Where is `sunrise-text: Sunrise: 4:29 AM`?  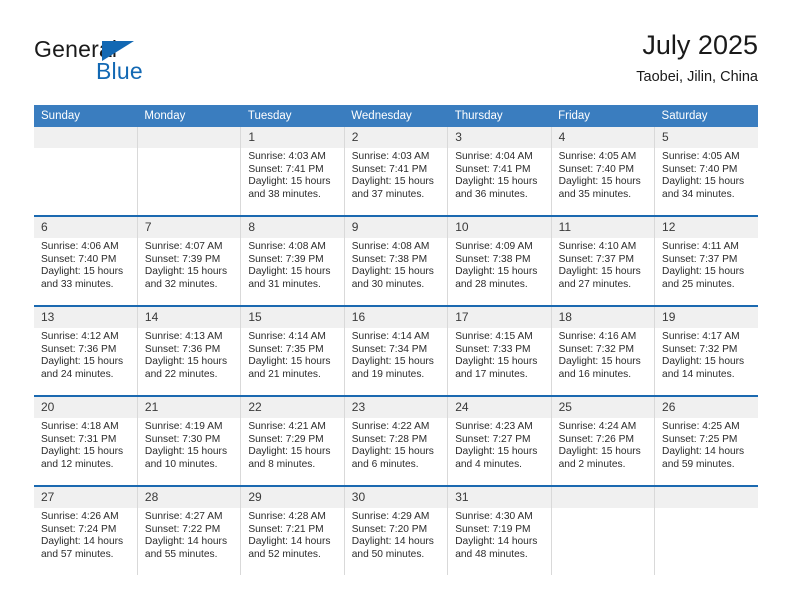
sunrise-text: Sunrise: 4:29 AM is located at coordinates (390, 516).